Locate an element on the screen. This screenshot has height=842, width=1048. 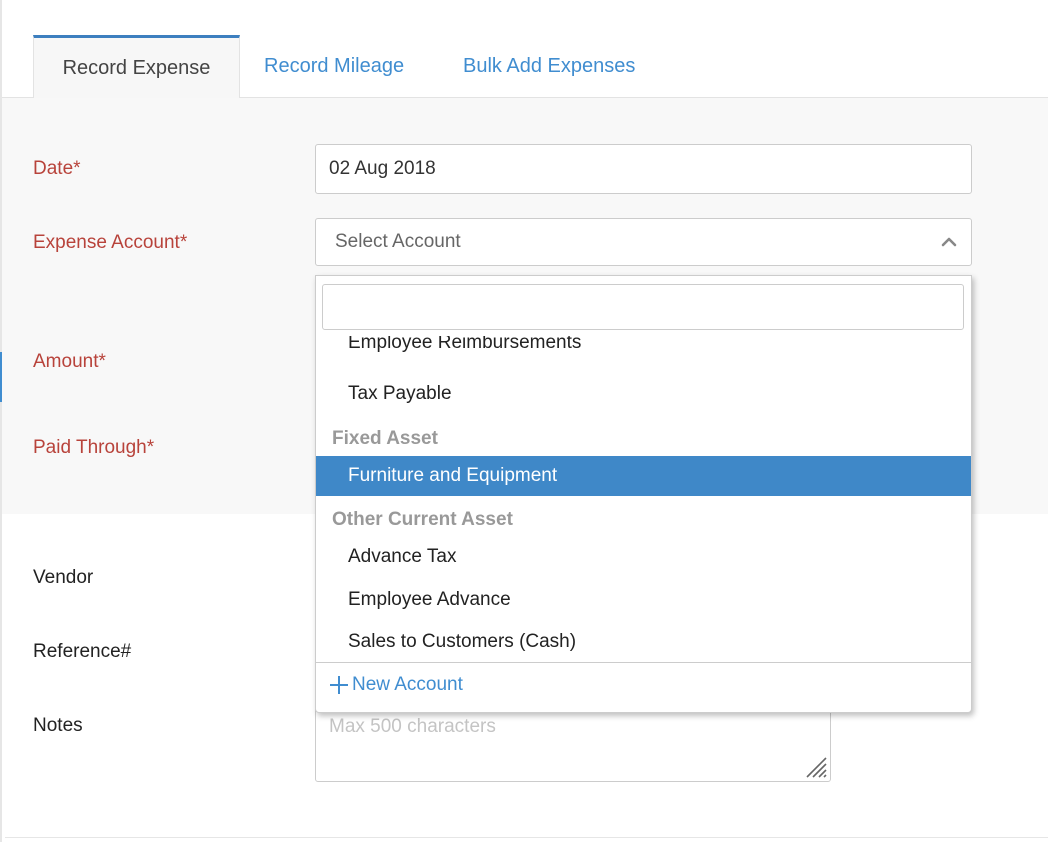
reference-label: Reference# is located at coordinates (82, 651).